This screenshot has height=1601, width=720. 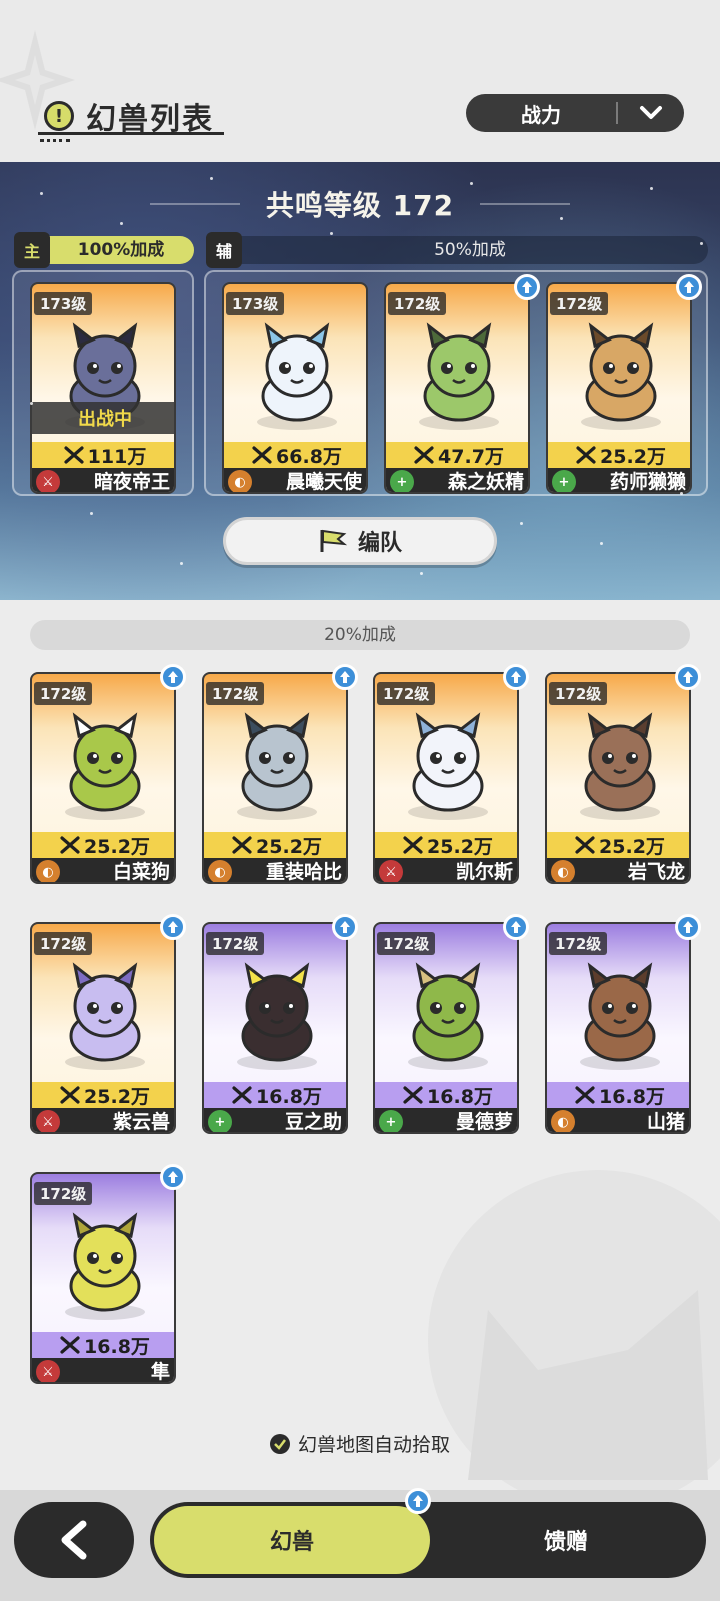 I want to click on power-value: 66.8万, so click(x=309, y=456).